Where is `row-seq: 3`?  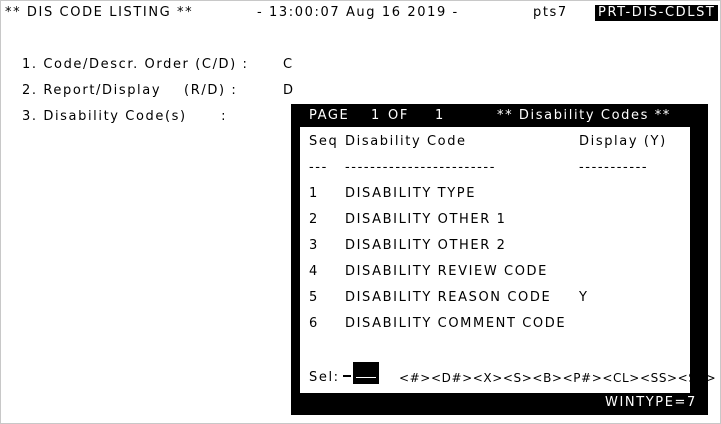 row-seq: 3 is located at coordinates (314, 245).